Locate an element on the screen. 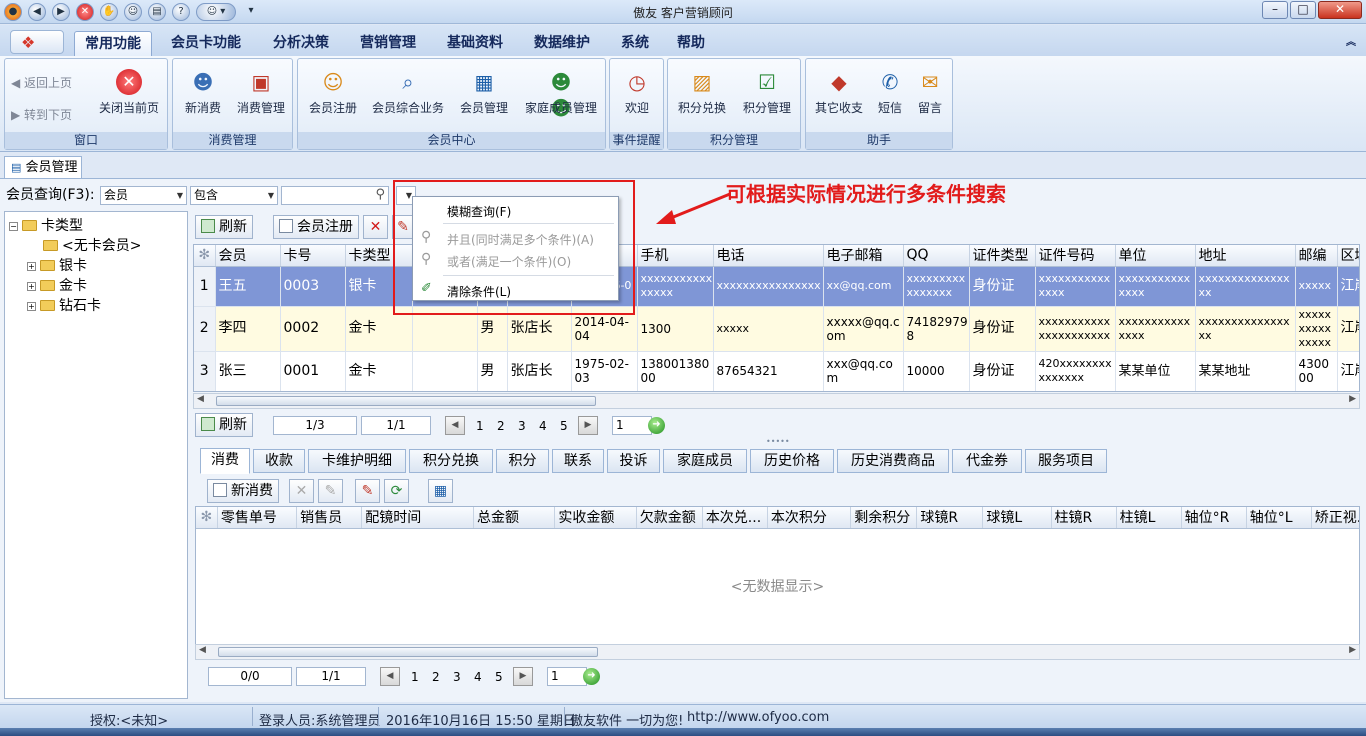 The width and height of the screenshot is (1366, 736). col-idtype: 证件类型 is located at coordinates (1002, 256).